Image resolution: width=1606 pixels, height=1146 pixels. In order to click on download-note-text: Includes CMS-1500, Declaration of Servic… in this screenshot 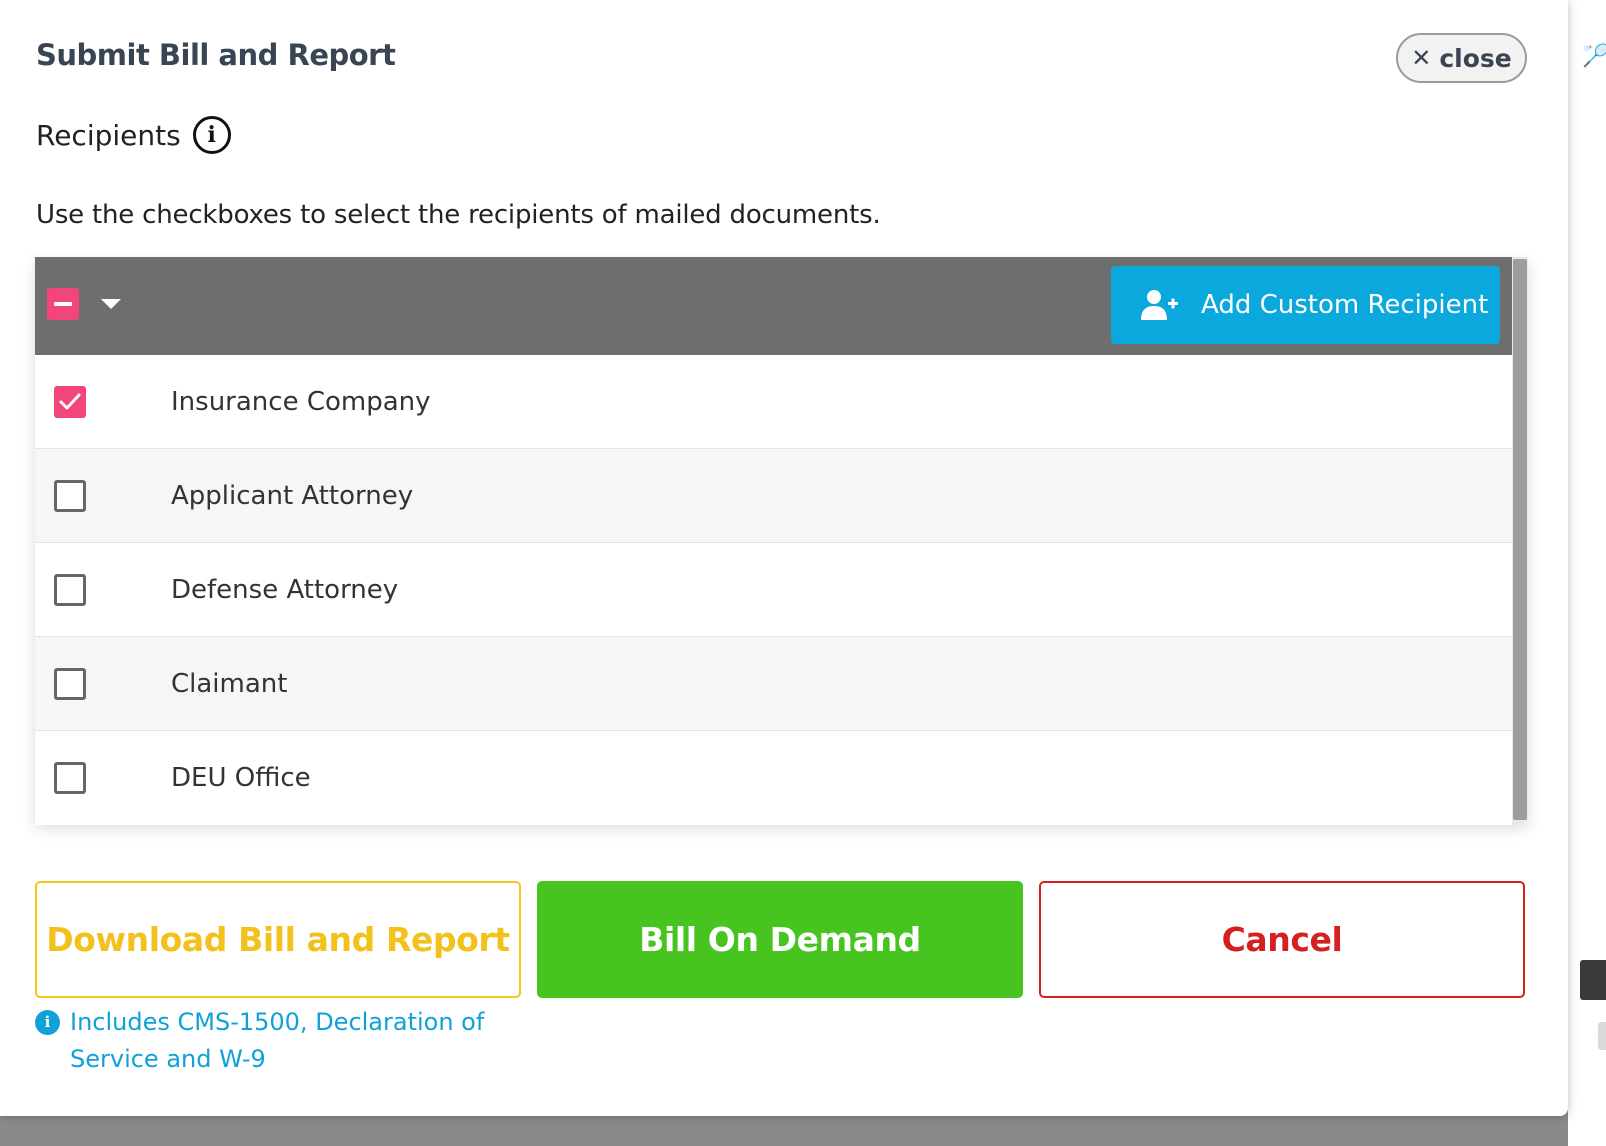, I will do `click(277, 1040)`.